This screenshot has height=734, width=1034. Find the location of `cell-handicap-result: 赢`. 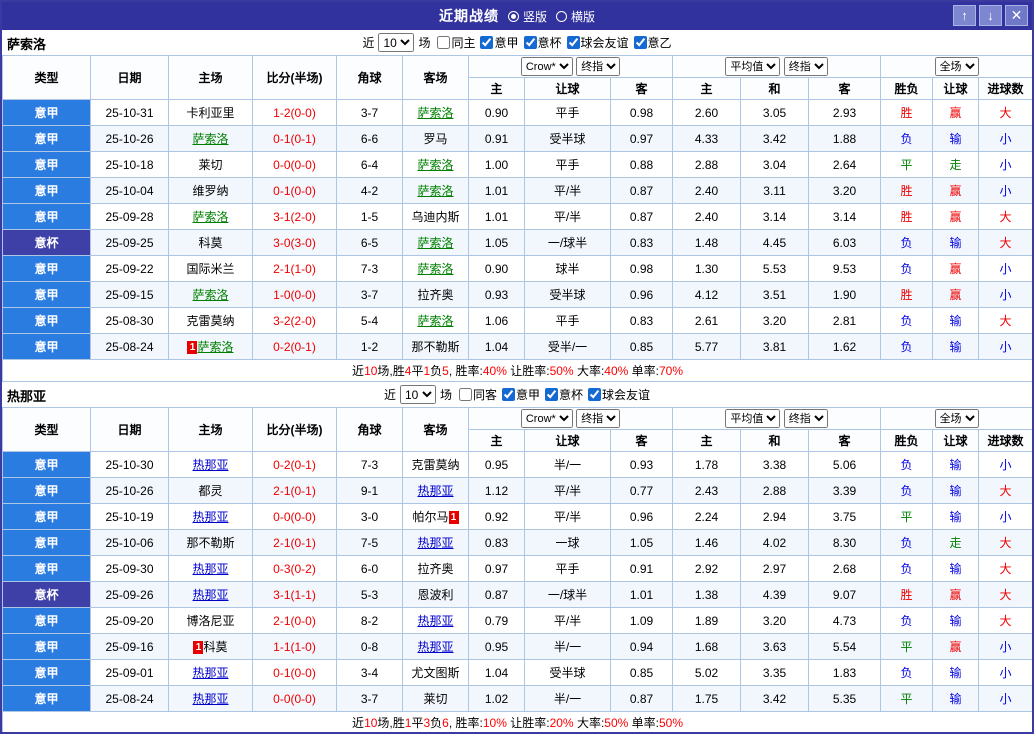

cell-handicap-result: 赢 is located at coordinates (956, 646).